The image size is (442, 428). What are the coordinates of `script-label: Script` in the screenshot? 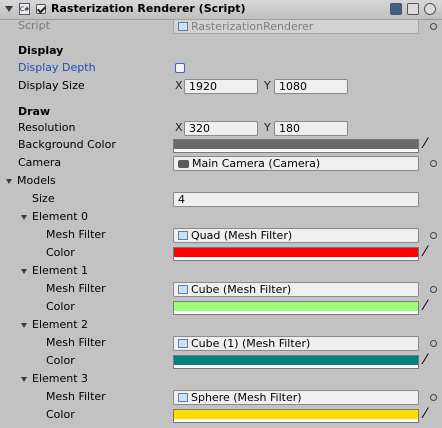 It's located at (34, 25).